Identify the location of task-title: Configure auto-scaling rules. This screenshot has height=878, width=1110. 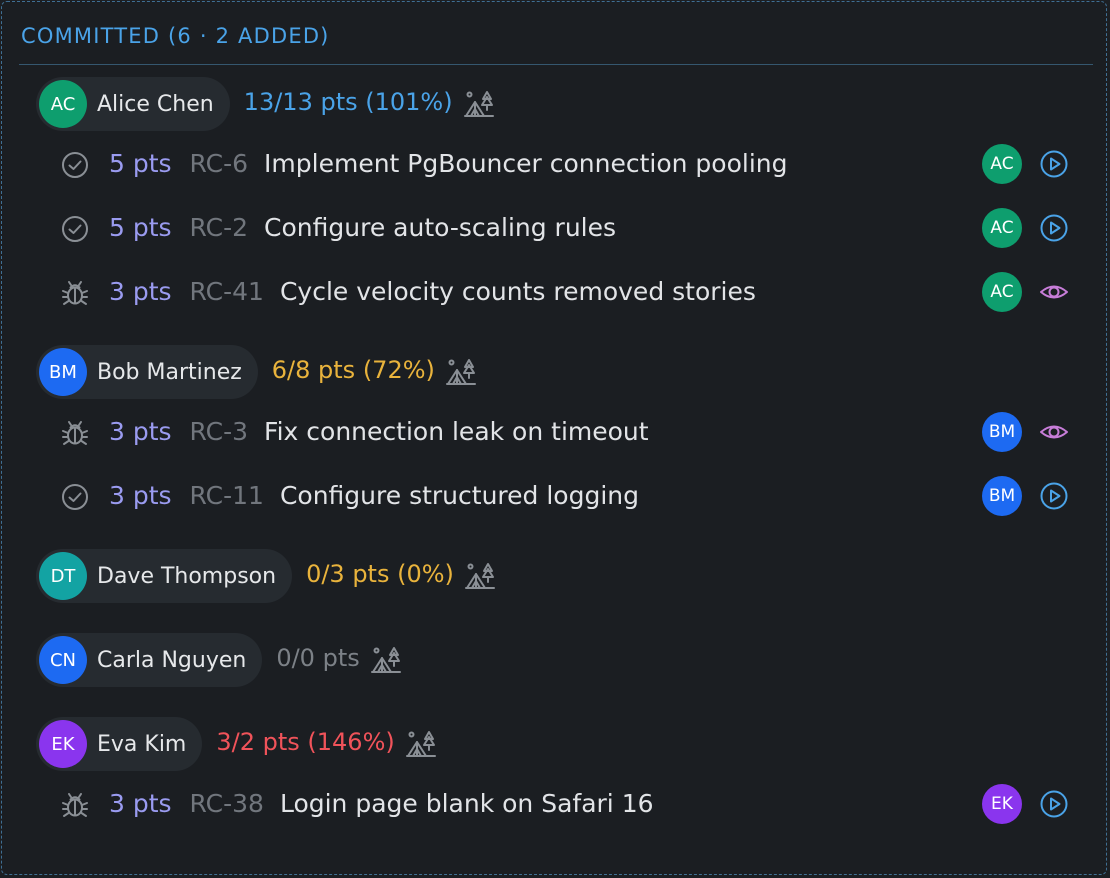
(440, 227).